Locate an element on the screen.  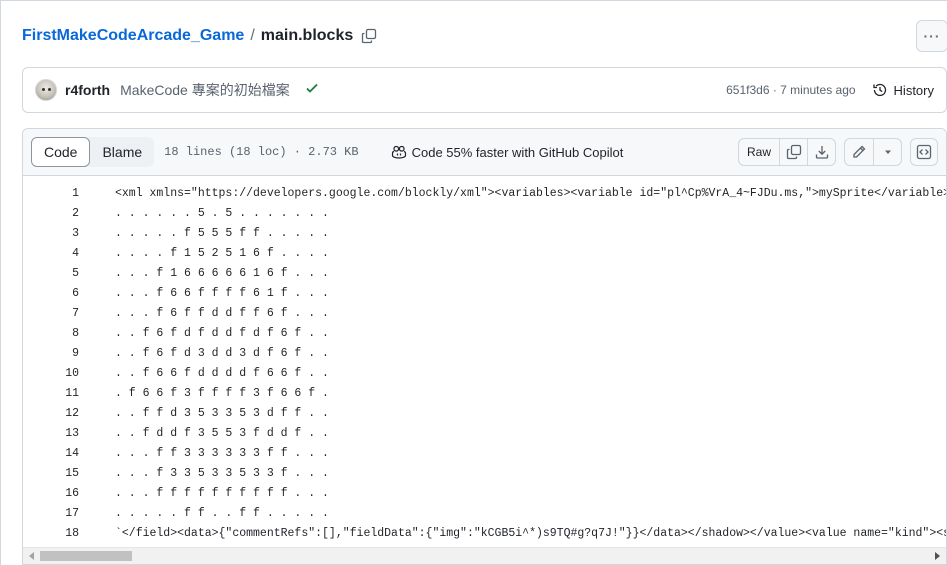
more-options-label: ··· is located at coordinates (932, 36).